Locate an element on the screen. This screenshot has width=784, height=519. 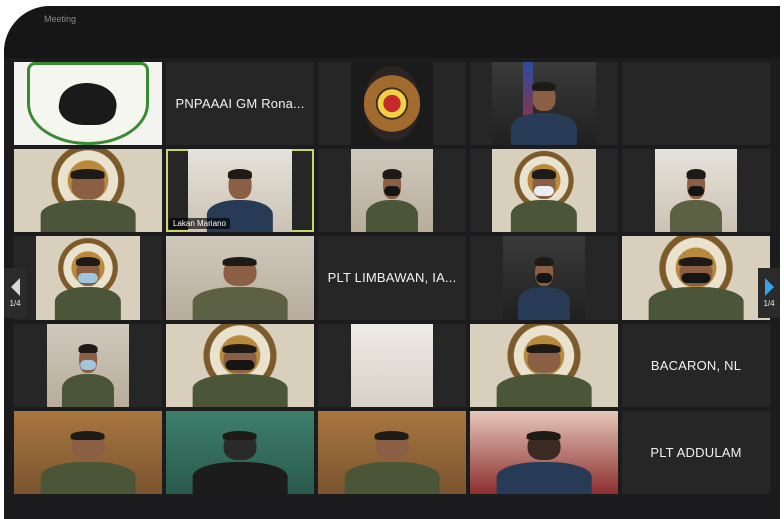
unit-logo-icon is located at coordinates (88, 103).